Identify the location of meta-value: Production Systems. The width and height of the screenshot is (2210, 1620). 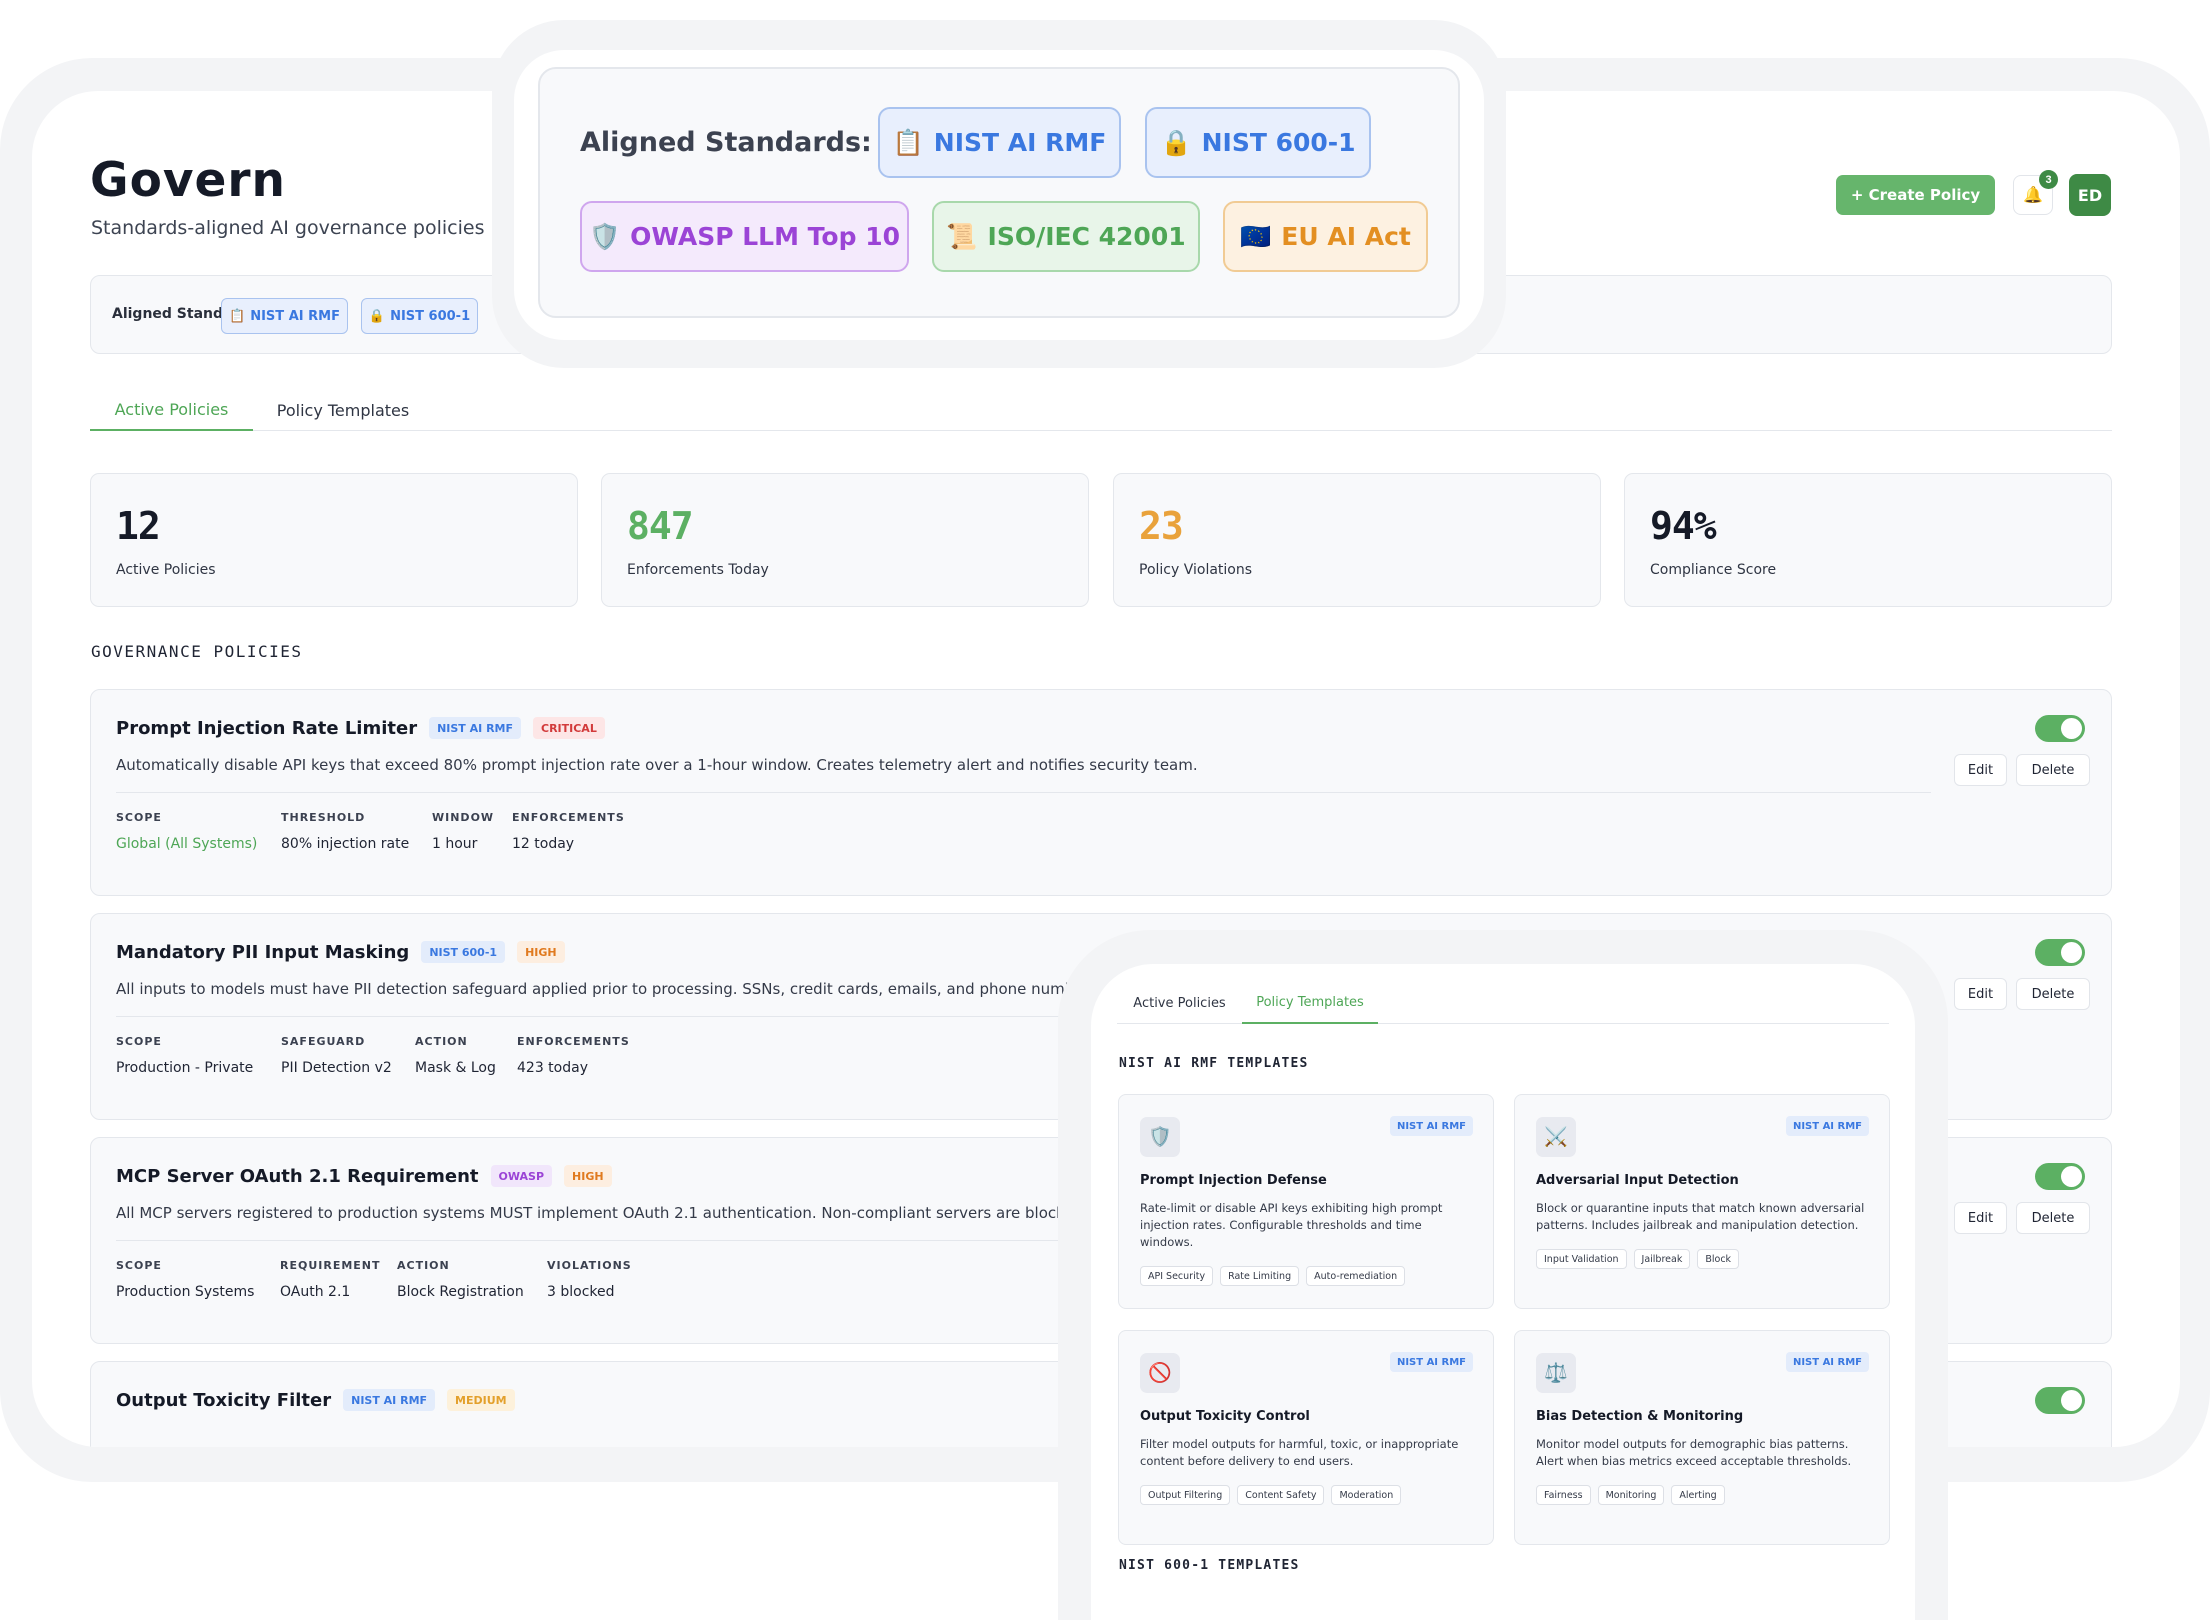
(185, 1292).